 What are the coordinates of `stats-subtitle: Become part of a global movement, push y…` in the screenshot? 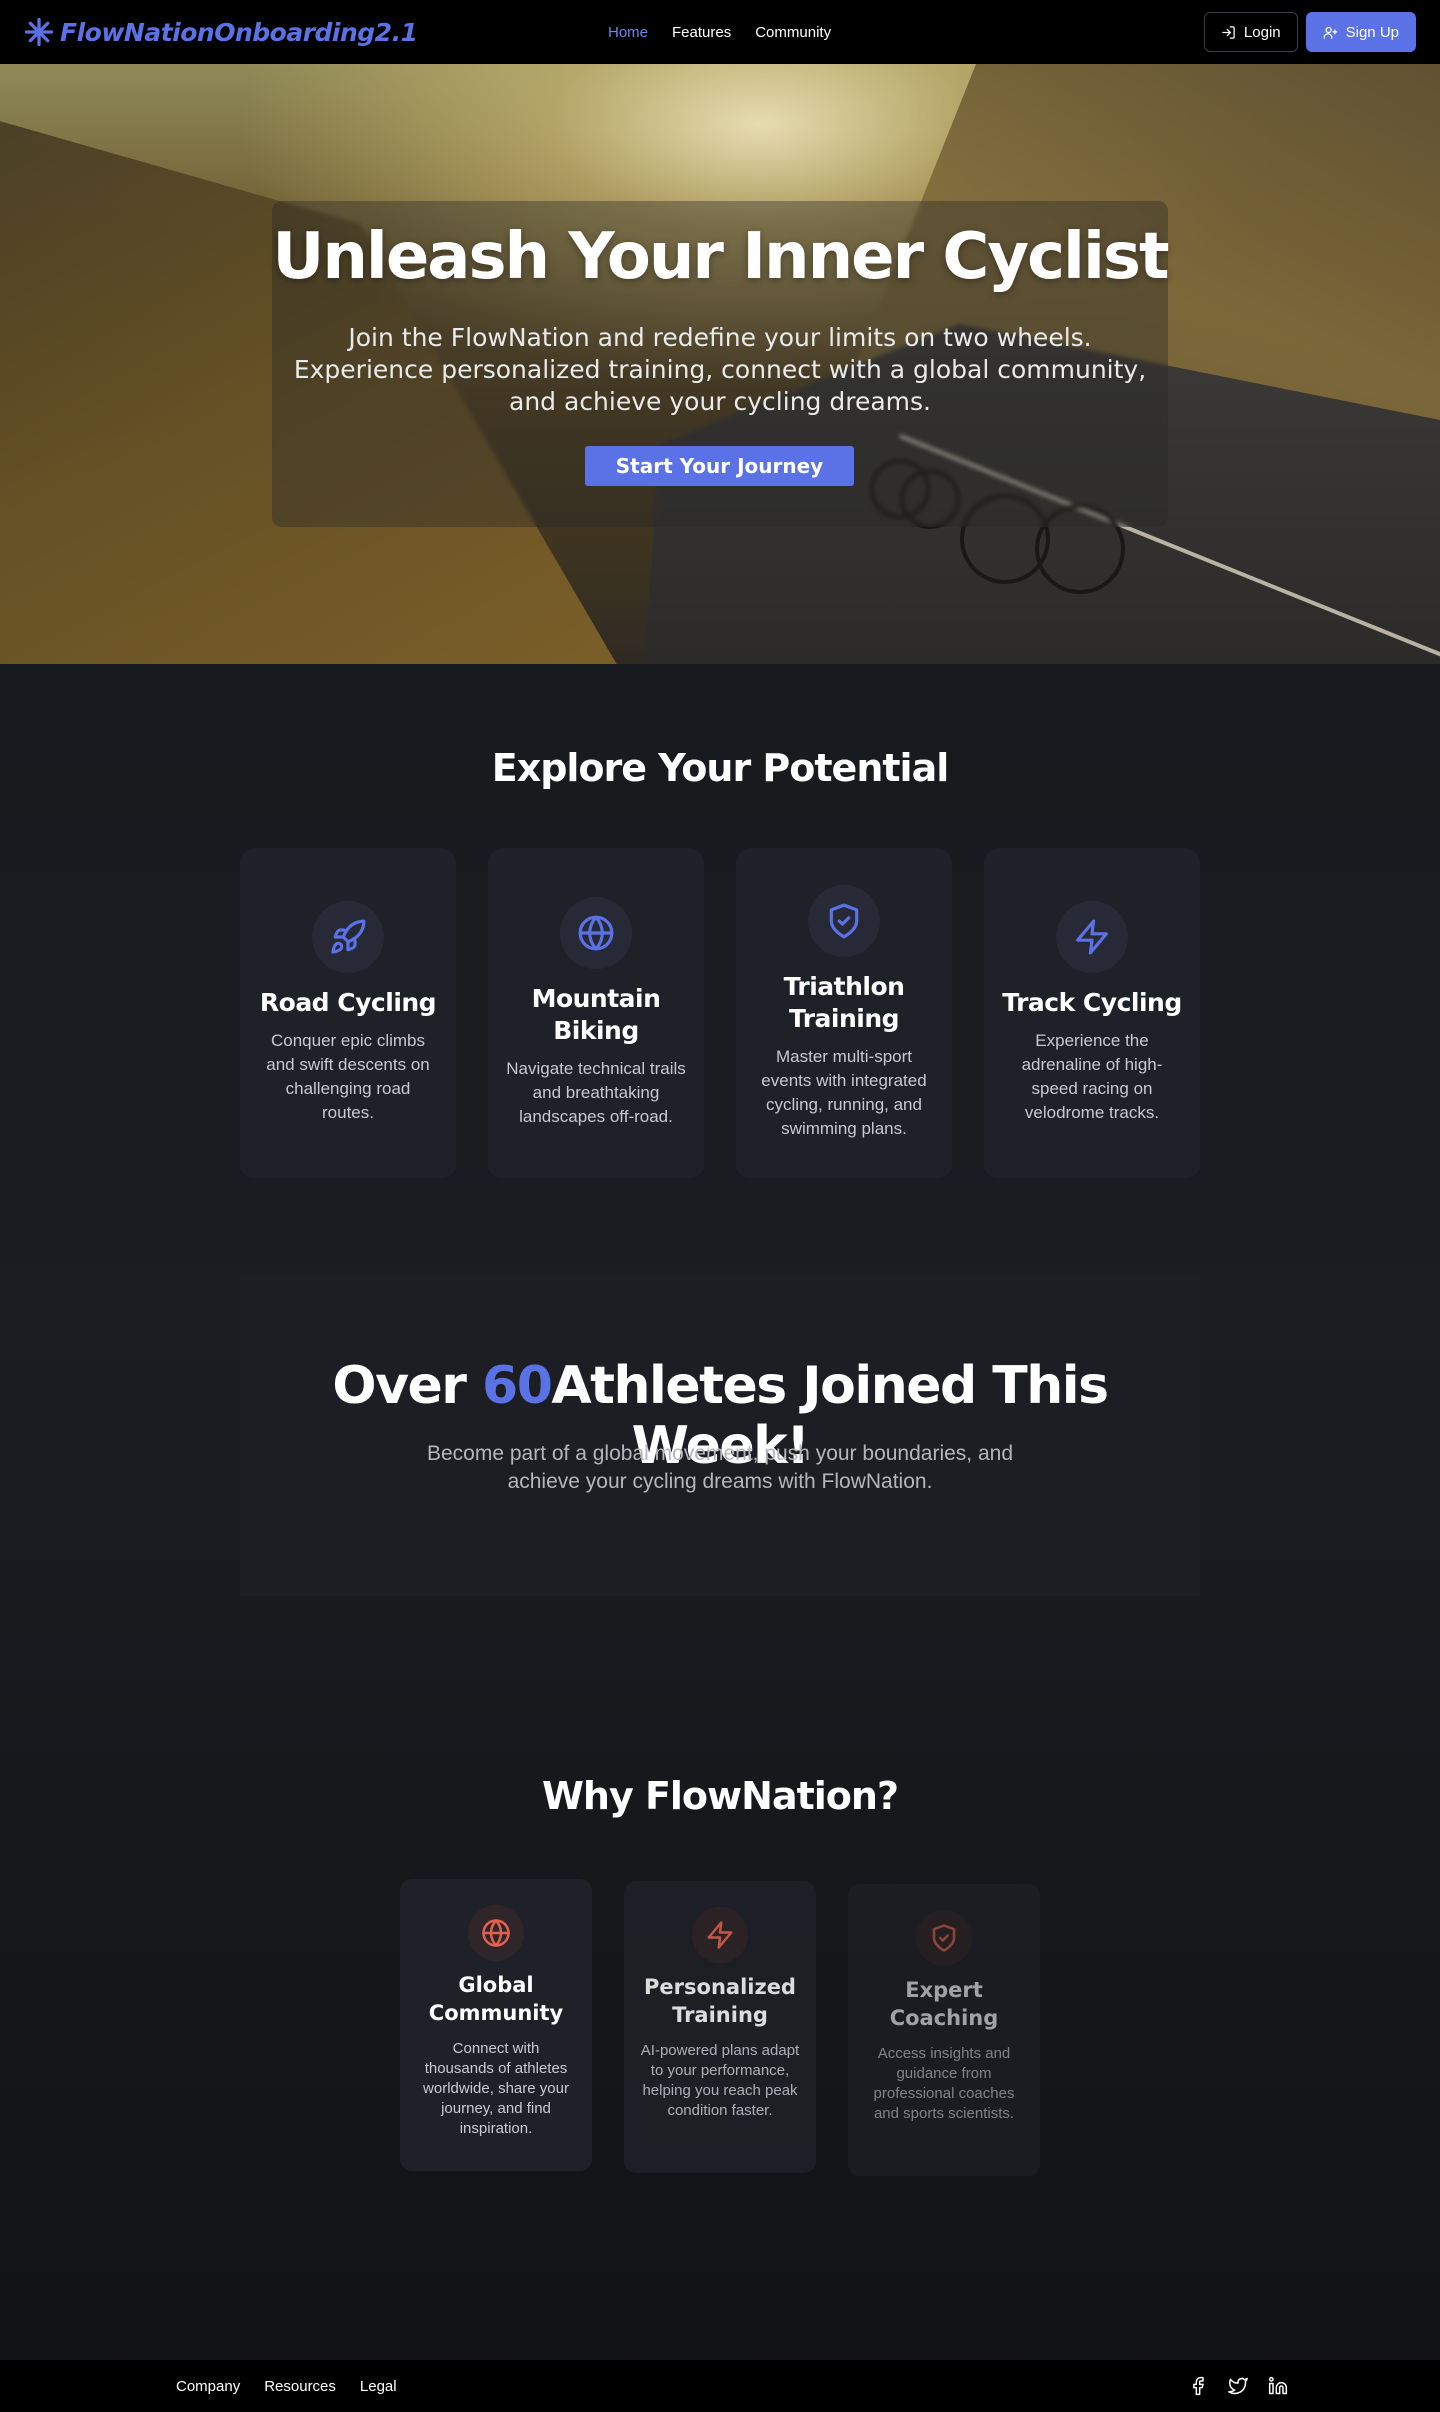 It's located at (720, 1467).